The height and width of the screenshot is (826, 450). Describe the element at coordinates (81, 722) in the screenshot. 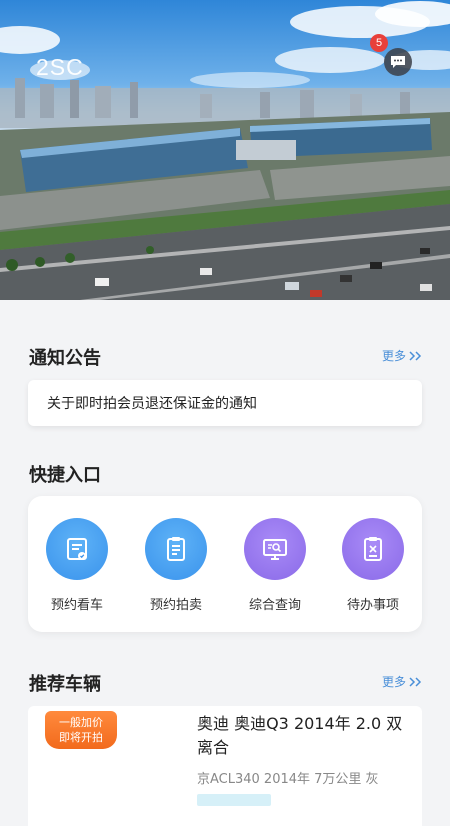

I see `tag-line1: 一般加价` at that location.